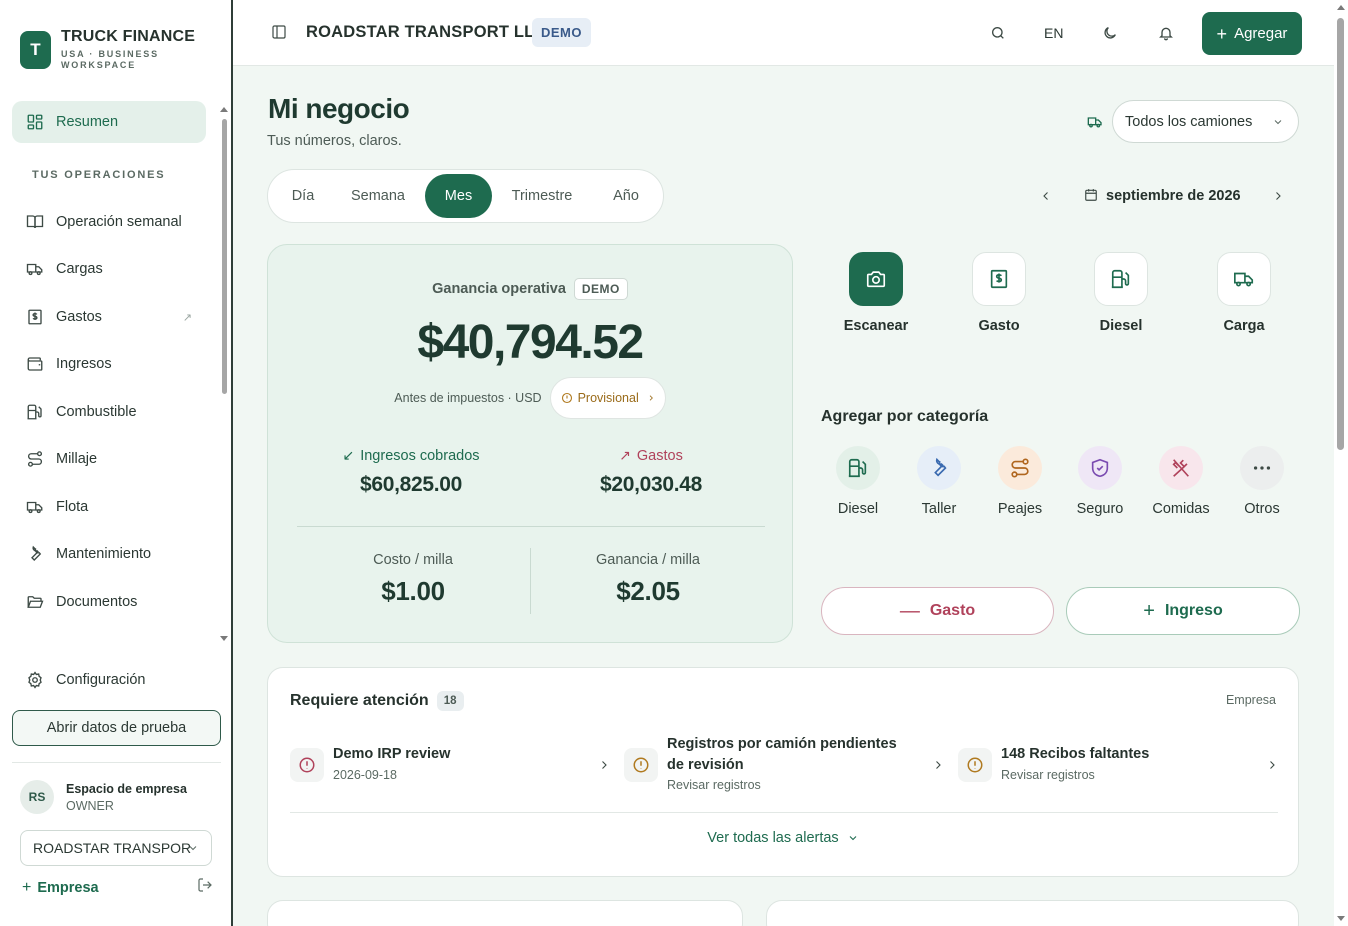 This screenshot has height=926, width=1348. Describe the element at coordinates (413, 591) in the screenshot. I see `cost-per-mile-value: $1.00` at that location.